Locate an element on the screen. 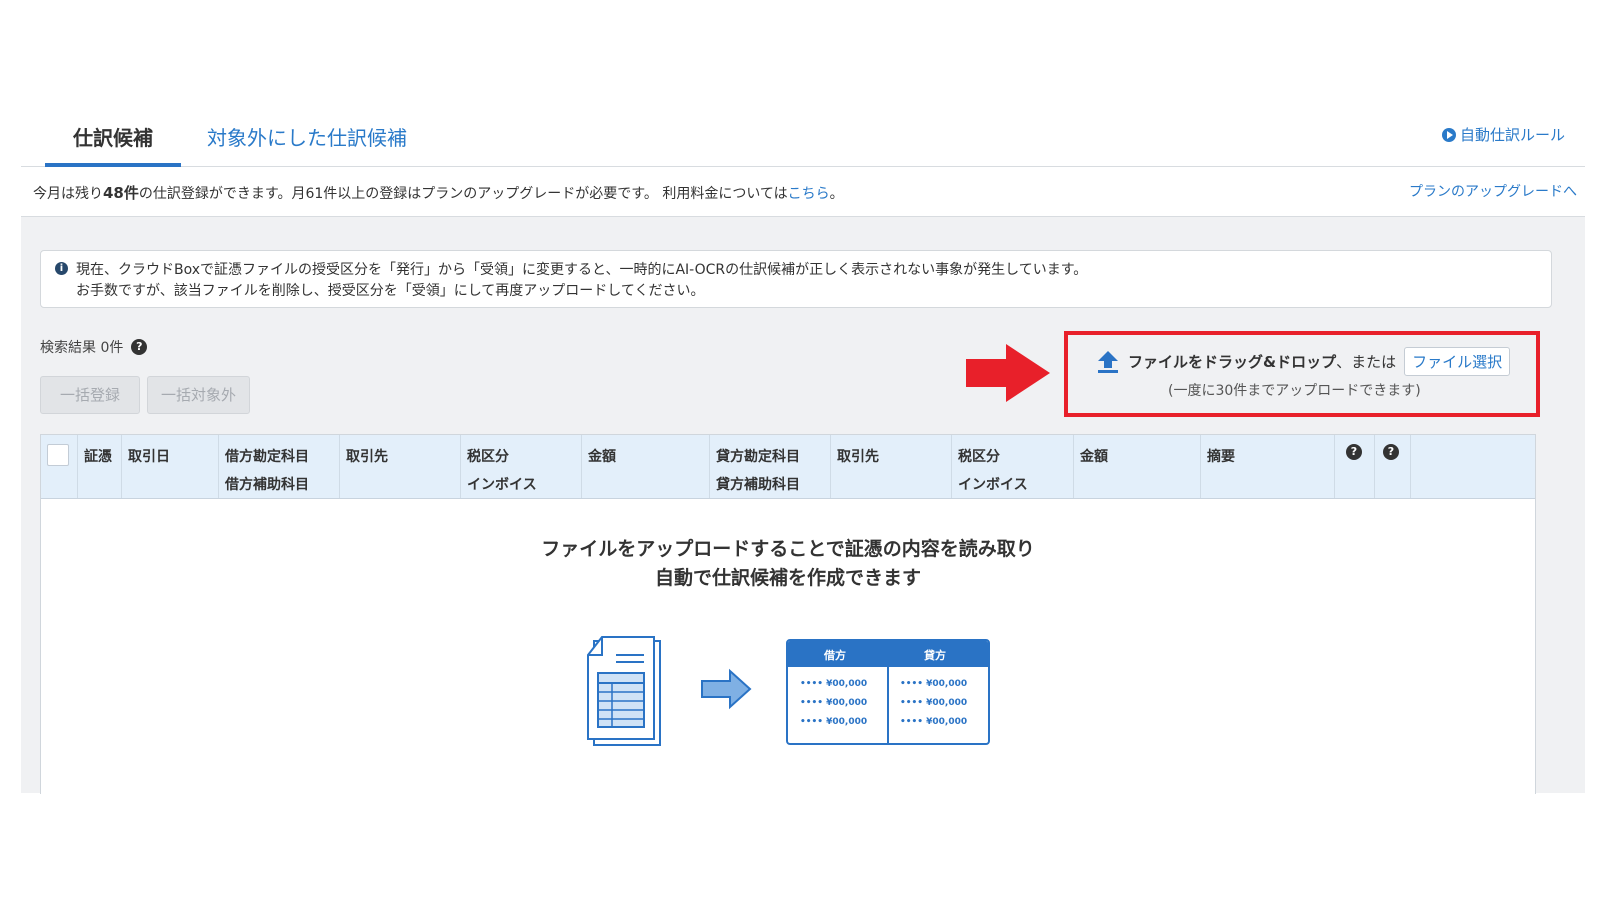 The image size is (1600, 900). pricing-link: こちら is located at coordinates (809, 194).